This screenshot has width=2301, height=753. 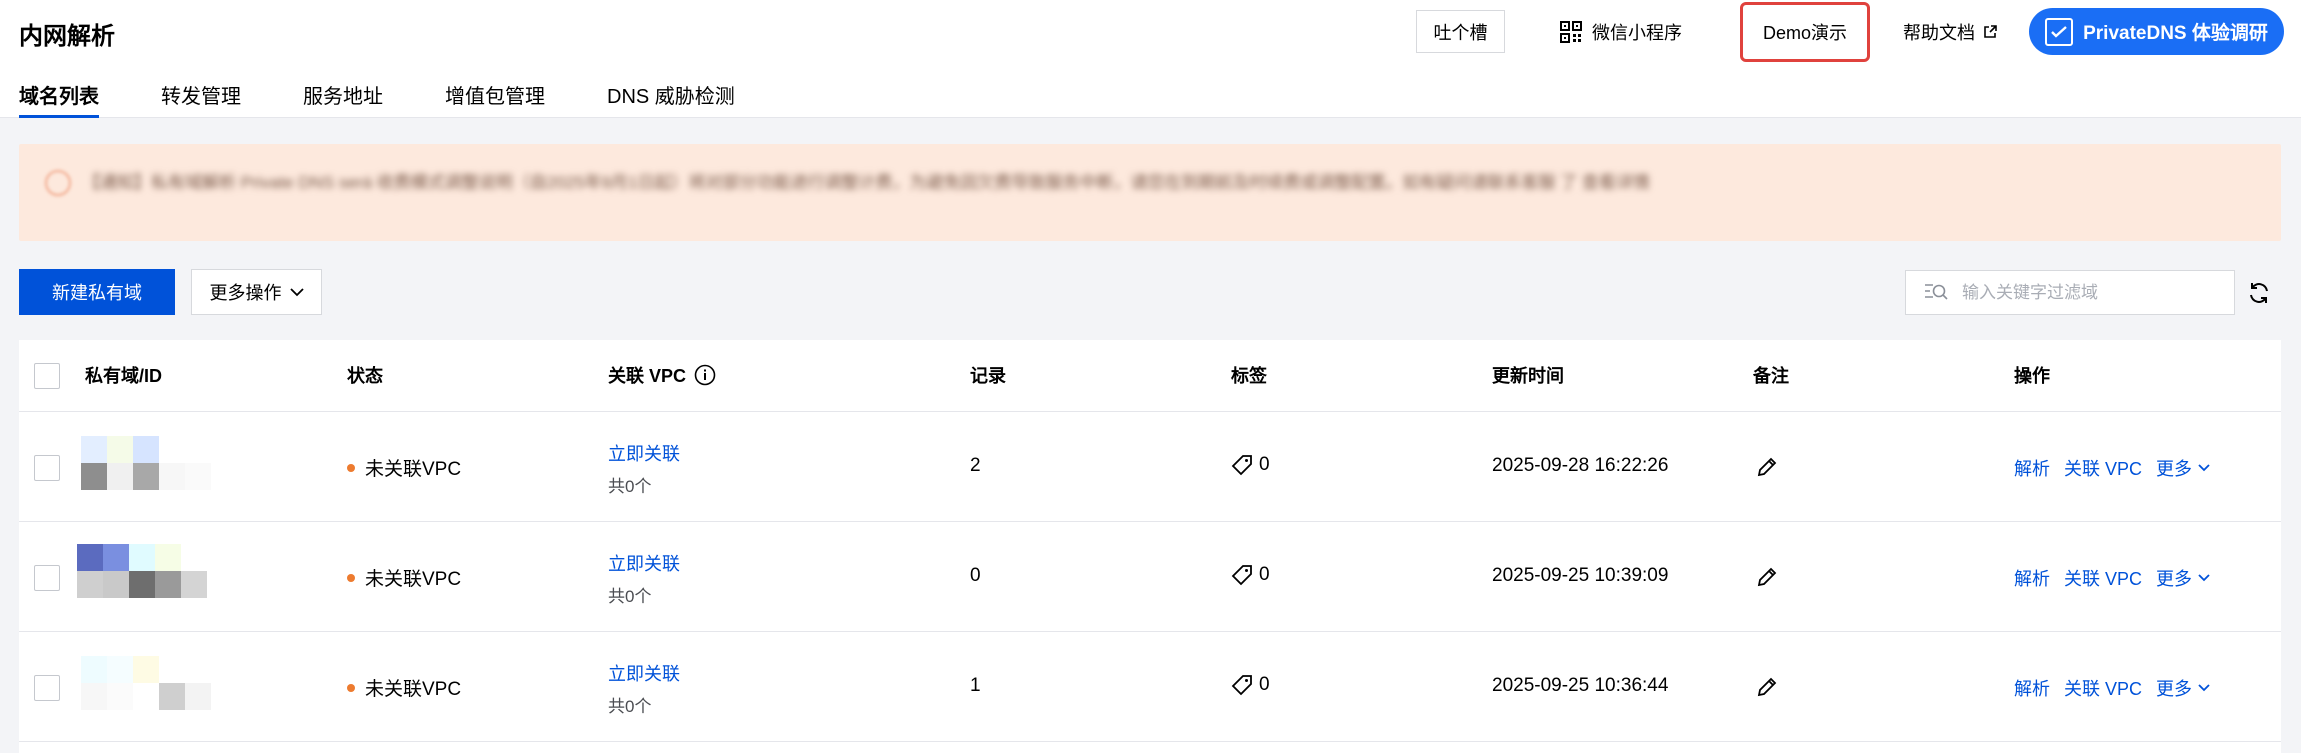 I want to click on table-header: 私有域/ID 状态 关联 VPC 记录 标签 更新时间 备注 操作, so click(x=1150, y=376).